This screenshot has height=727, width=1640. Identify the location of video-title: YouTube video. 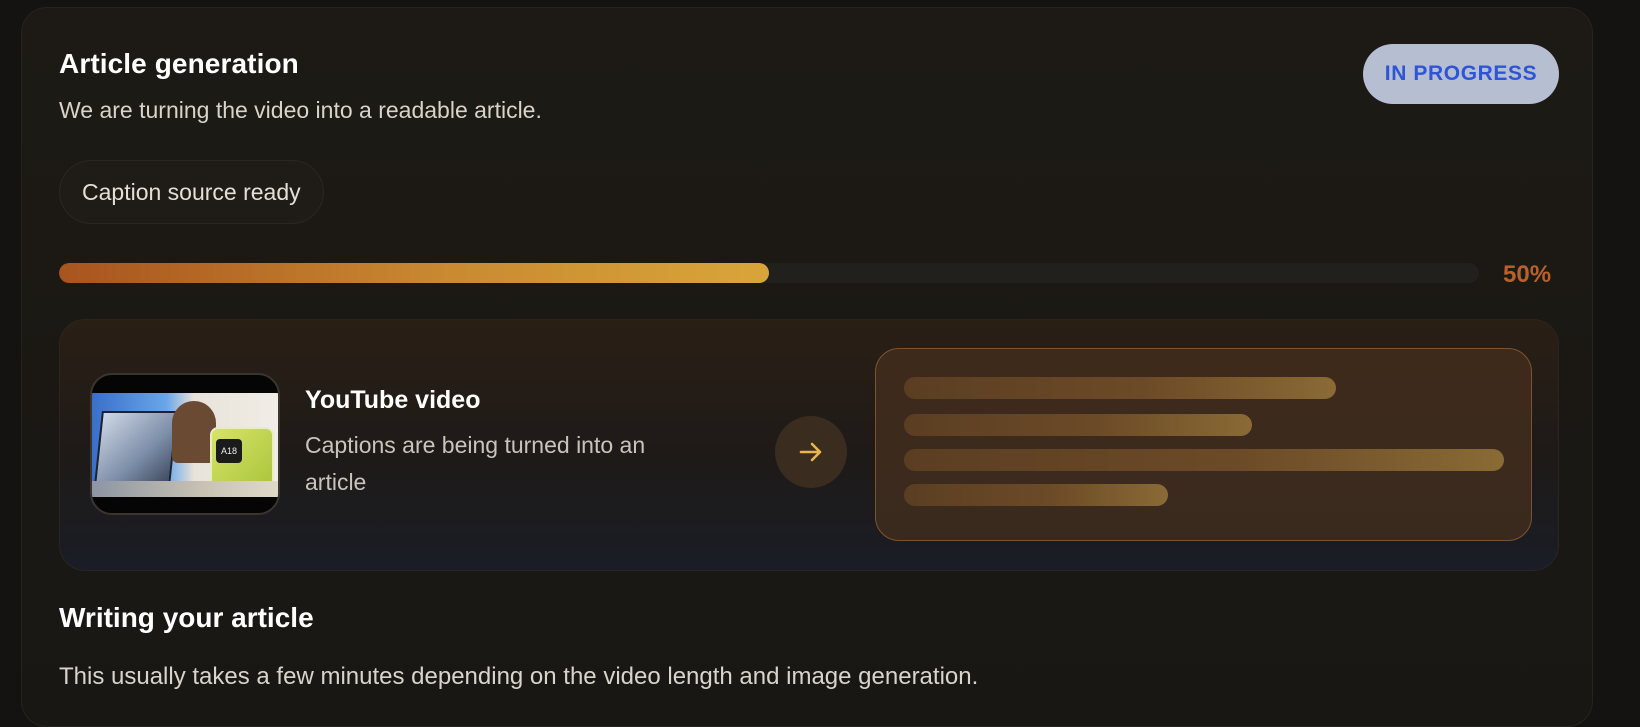
(393, 400).